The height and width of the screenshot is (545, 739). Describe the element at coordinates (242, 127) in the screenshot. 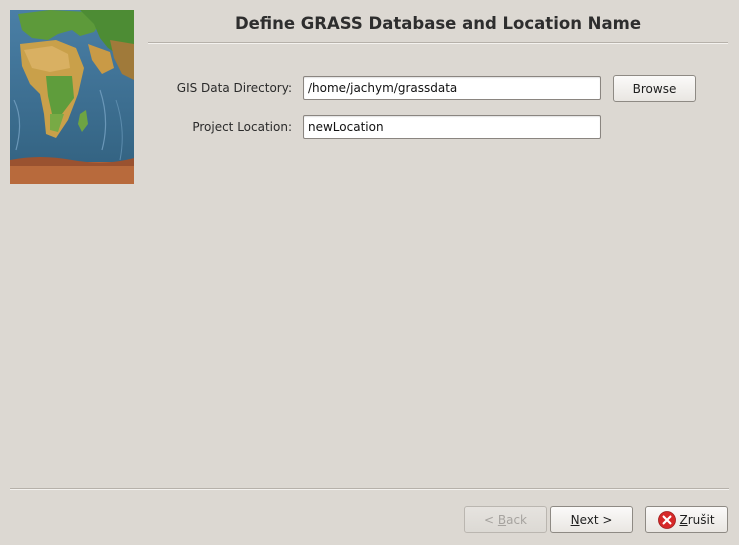

I see `project-location-label: Project Location:` at that location.